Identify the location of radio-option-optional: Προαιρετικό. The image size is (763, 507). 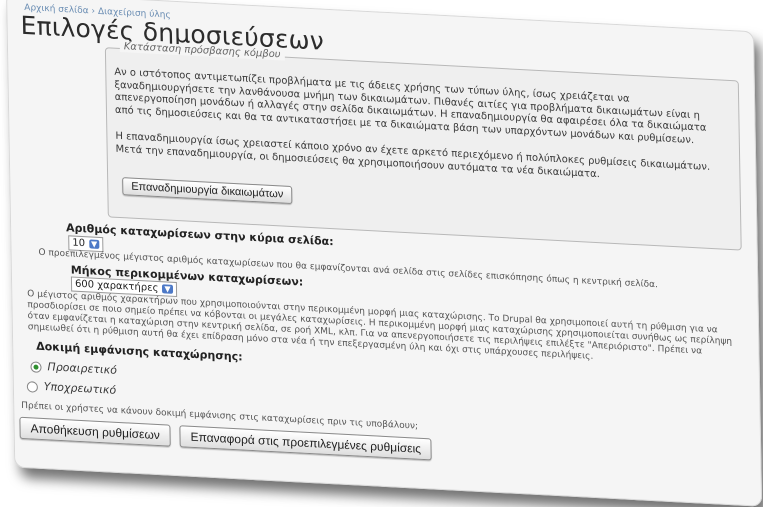
(73, 368).